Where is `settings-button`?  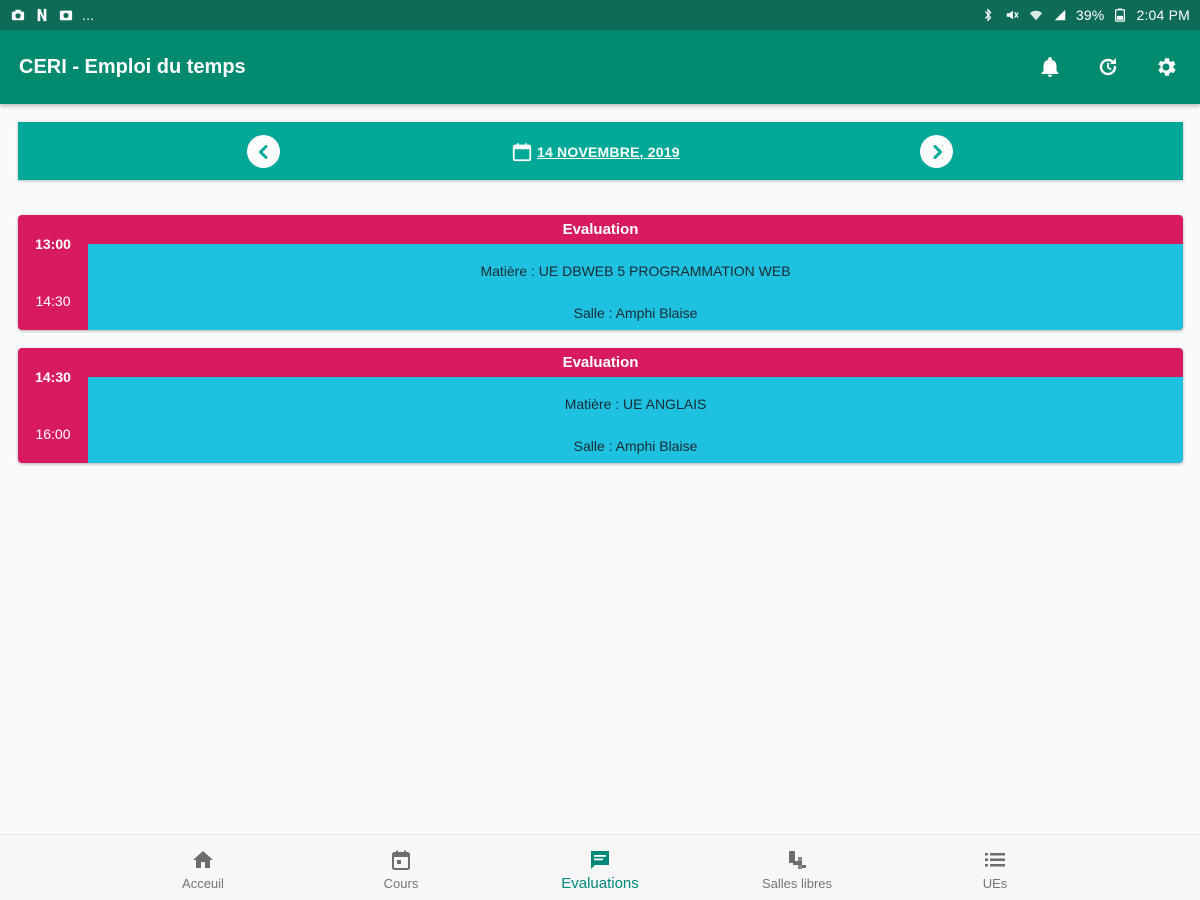
settings-button is located at coordinates (1166, 67).